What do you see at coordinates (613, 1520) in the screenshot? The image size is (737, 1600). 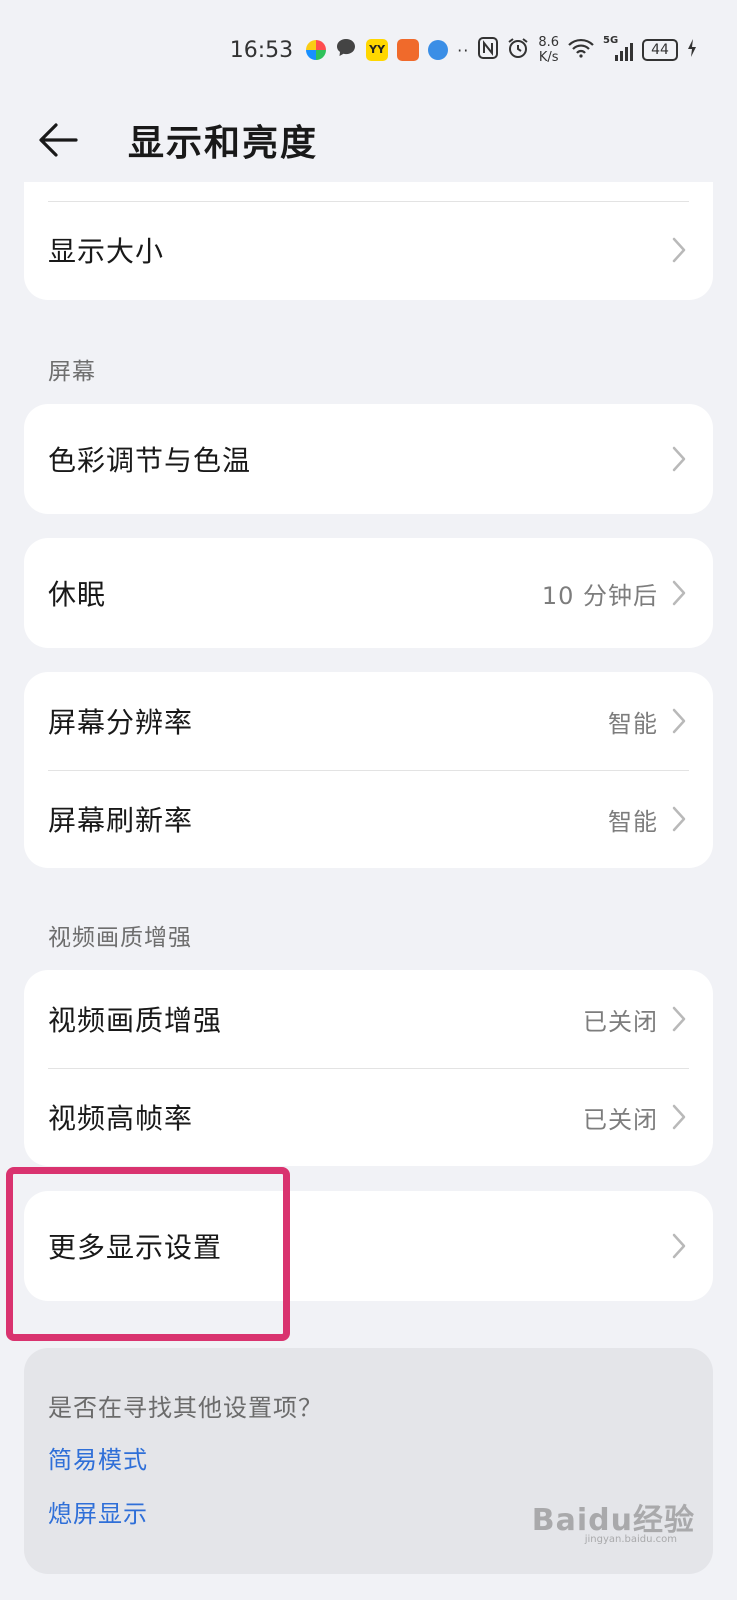 I see `watermark: Baidu经验` at bounding box center [613, 1520].